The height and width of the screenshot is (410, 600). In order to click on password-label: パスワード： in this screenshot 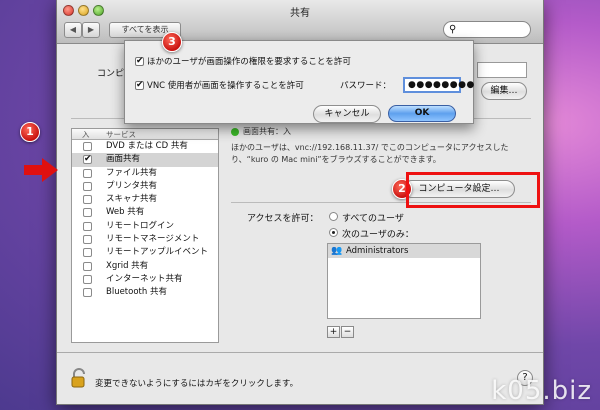, I will do `click(366, 86)`.